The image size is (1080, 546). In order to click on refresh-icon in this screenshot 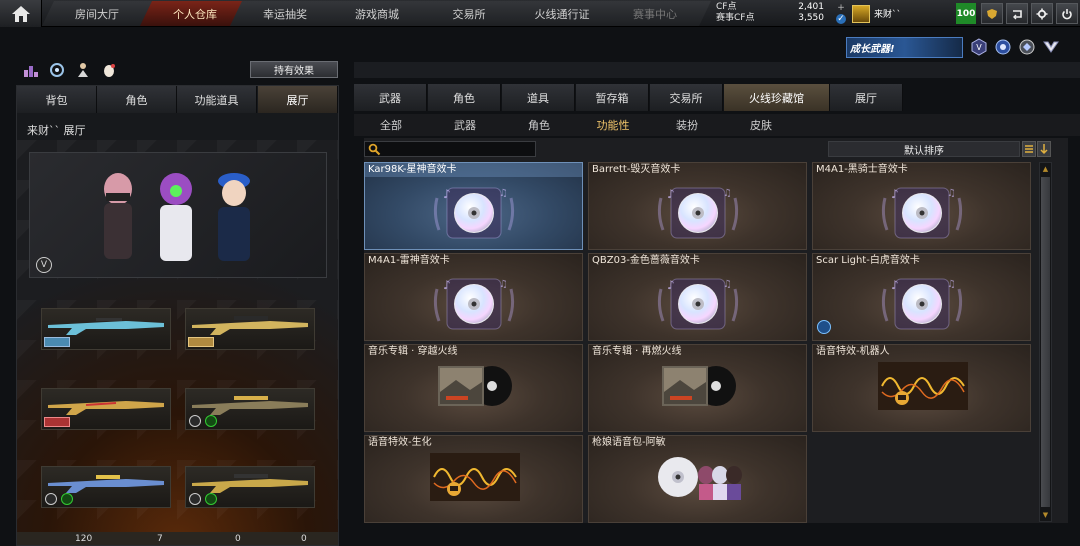, I will do `click(57, 70)`.